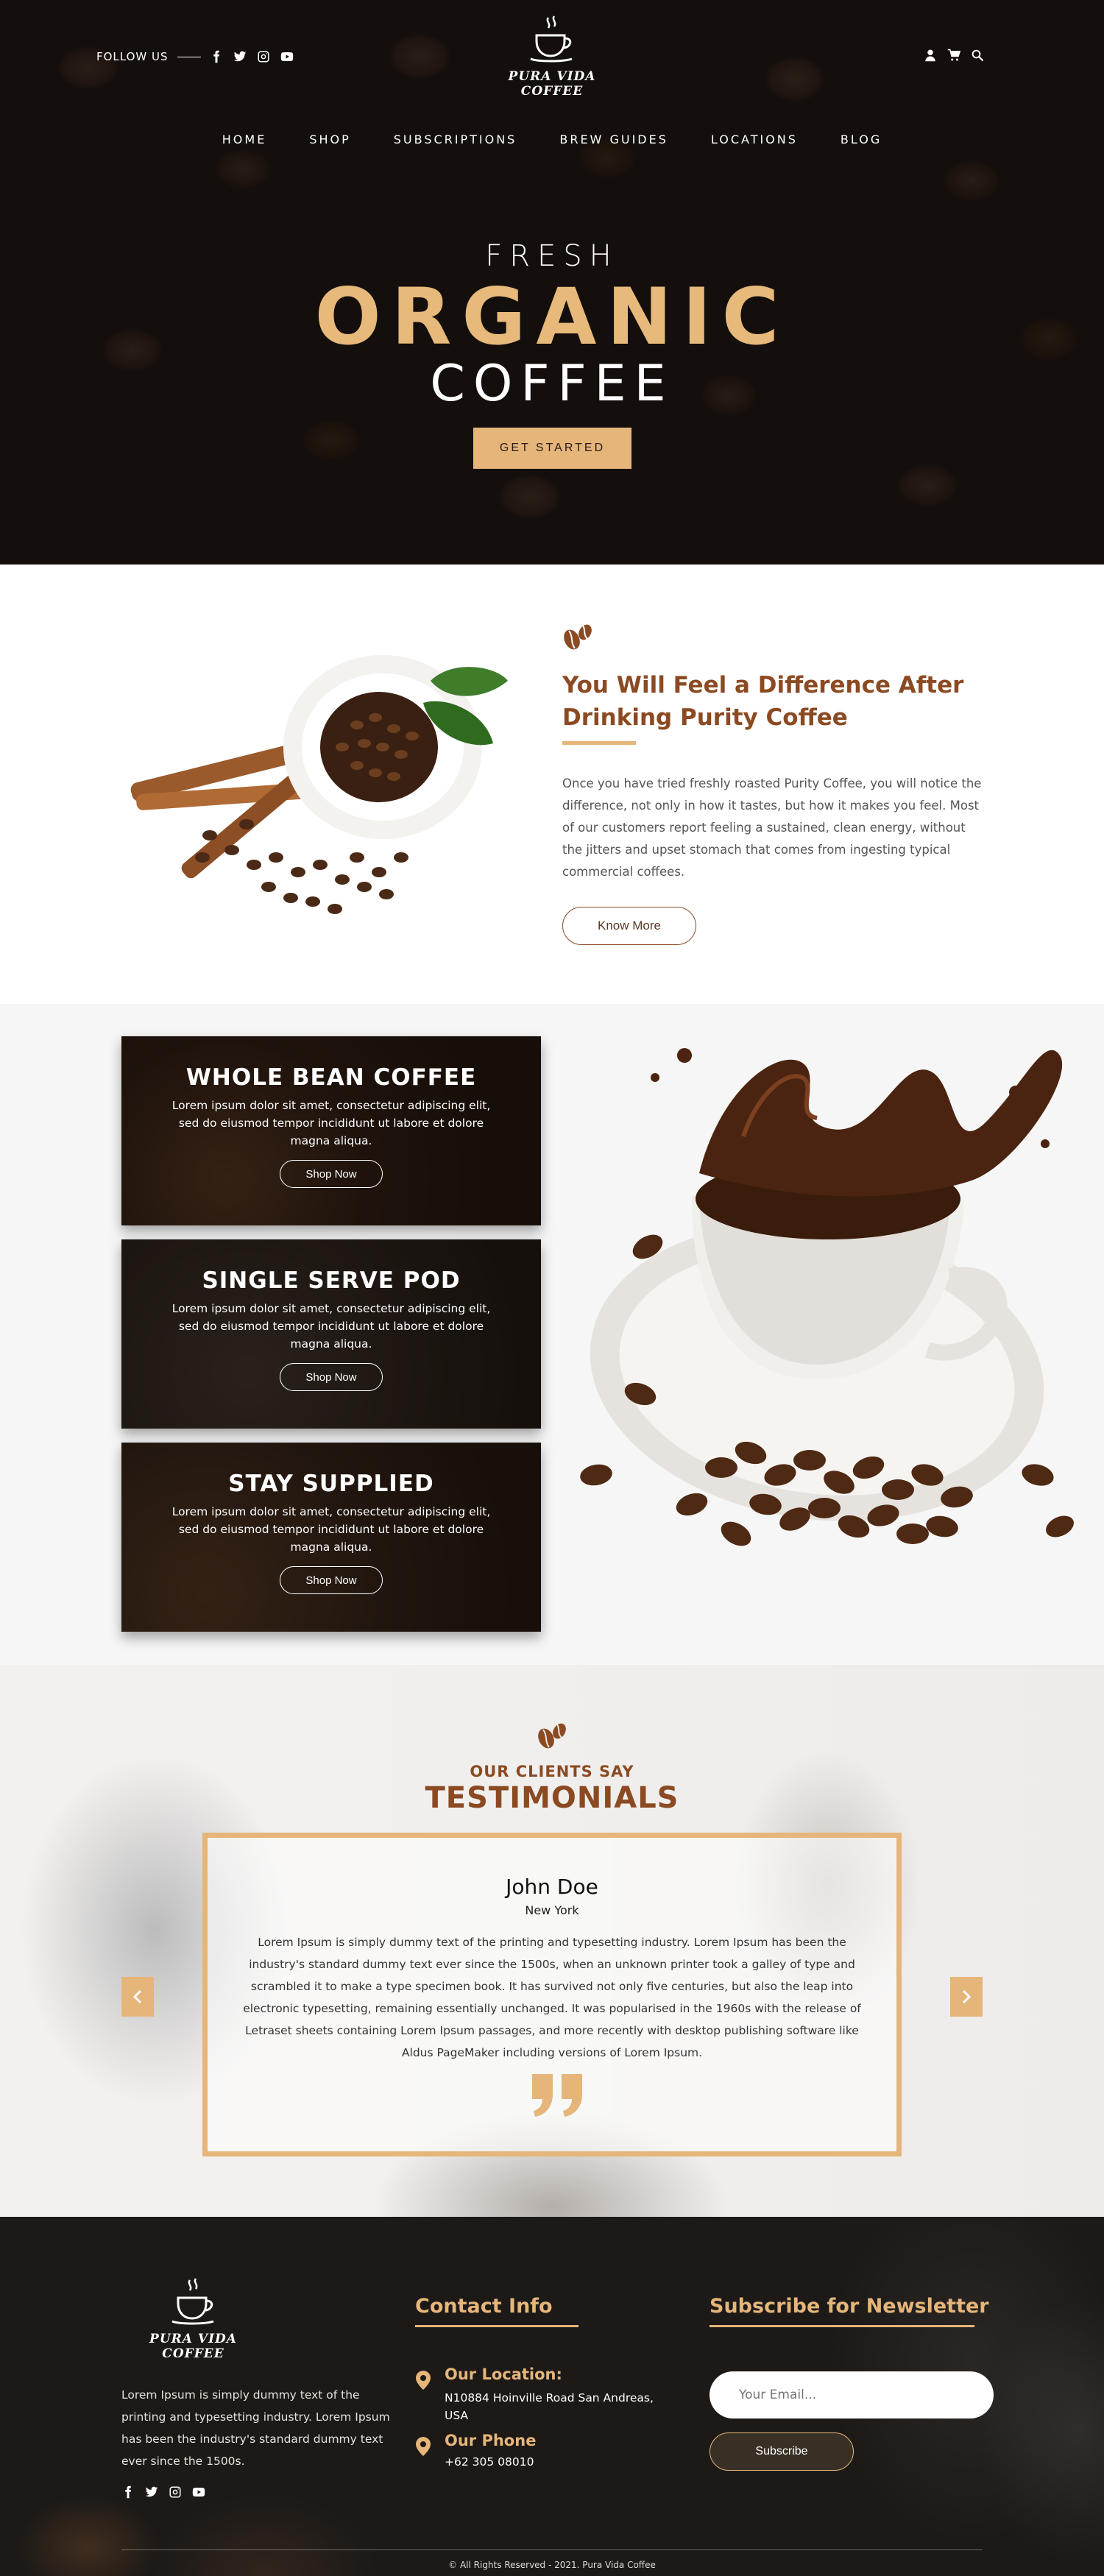 The height and width of the screenshot is (2576, 1104). I want to click on hero-line-coffee: COFFEE, so click(552, 385).